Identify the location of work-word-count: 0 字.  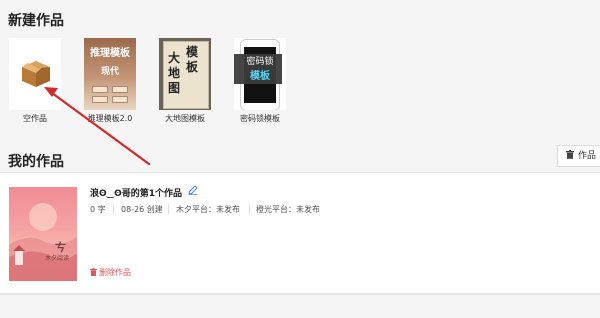
(98, 209).